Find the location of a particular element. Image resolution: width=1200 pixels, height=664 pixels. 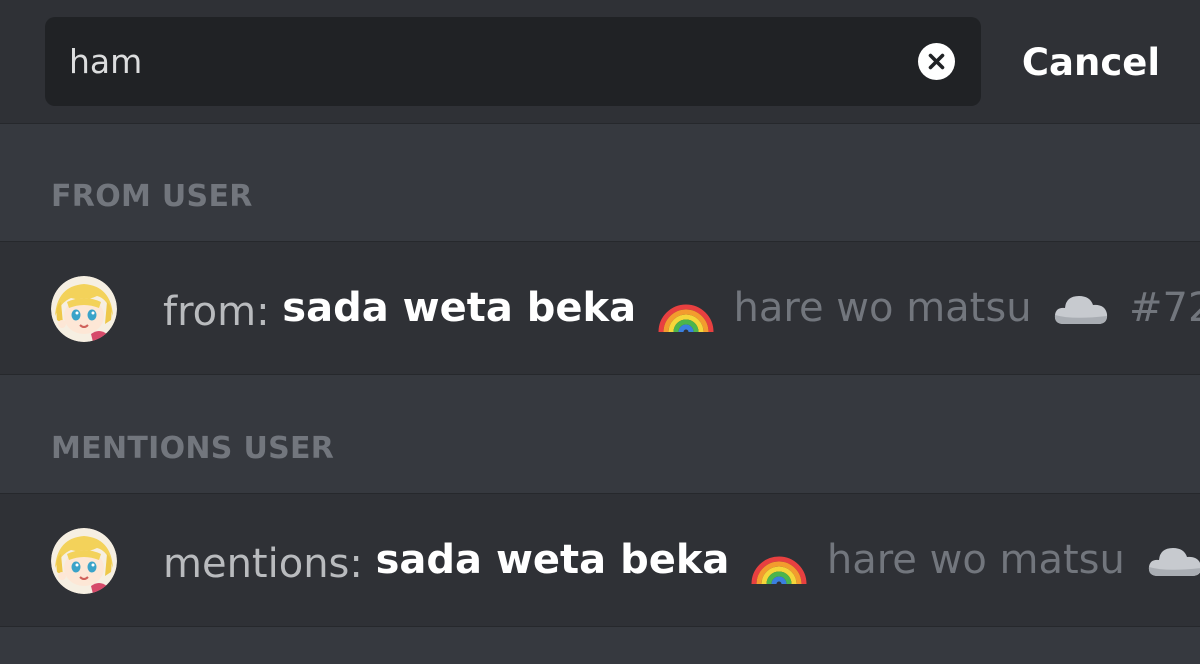

section-header-from-user: FROM USER is located at coordinates (152, 196).